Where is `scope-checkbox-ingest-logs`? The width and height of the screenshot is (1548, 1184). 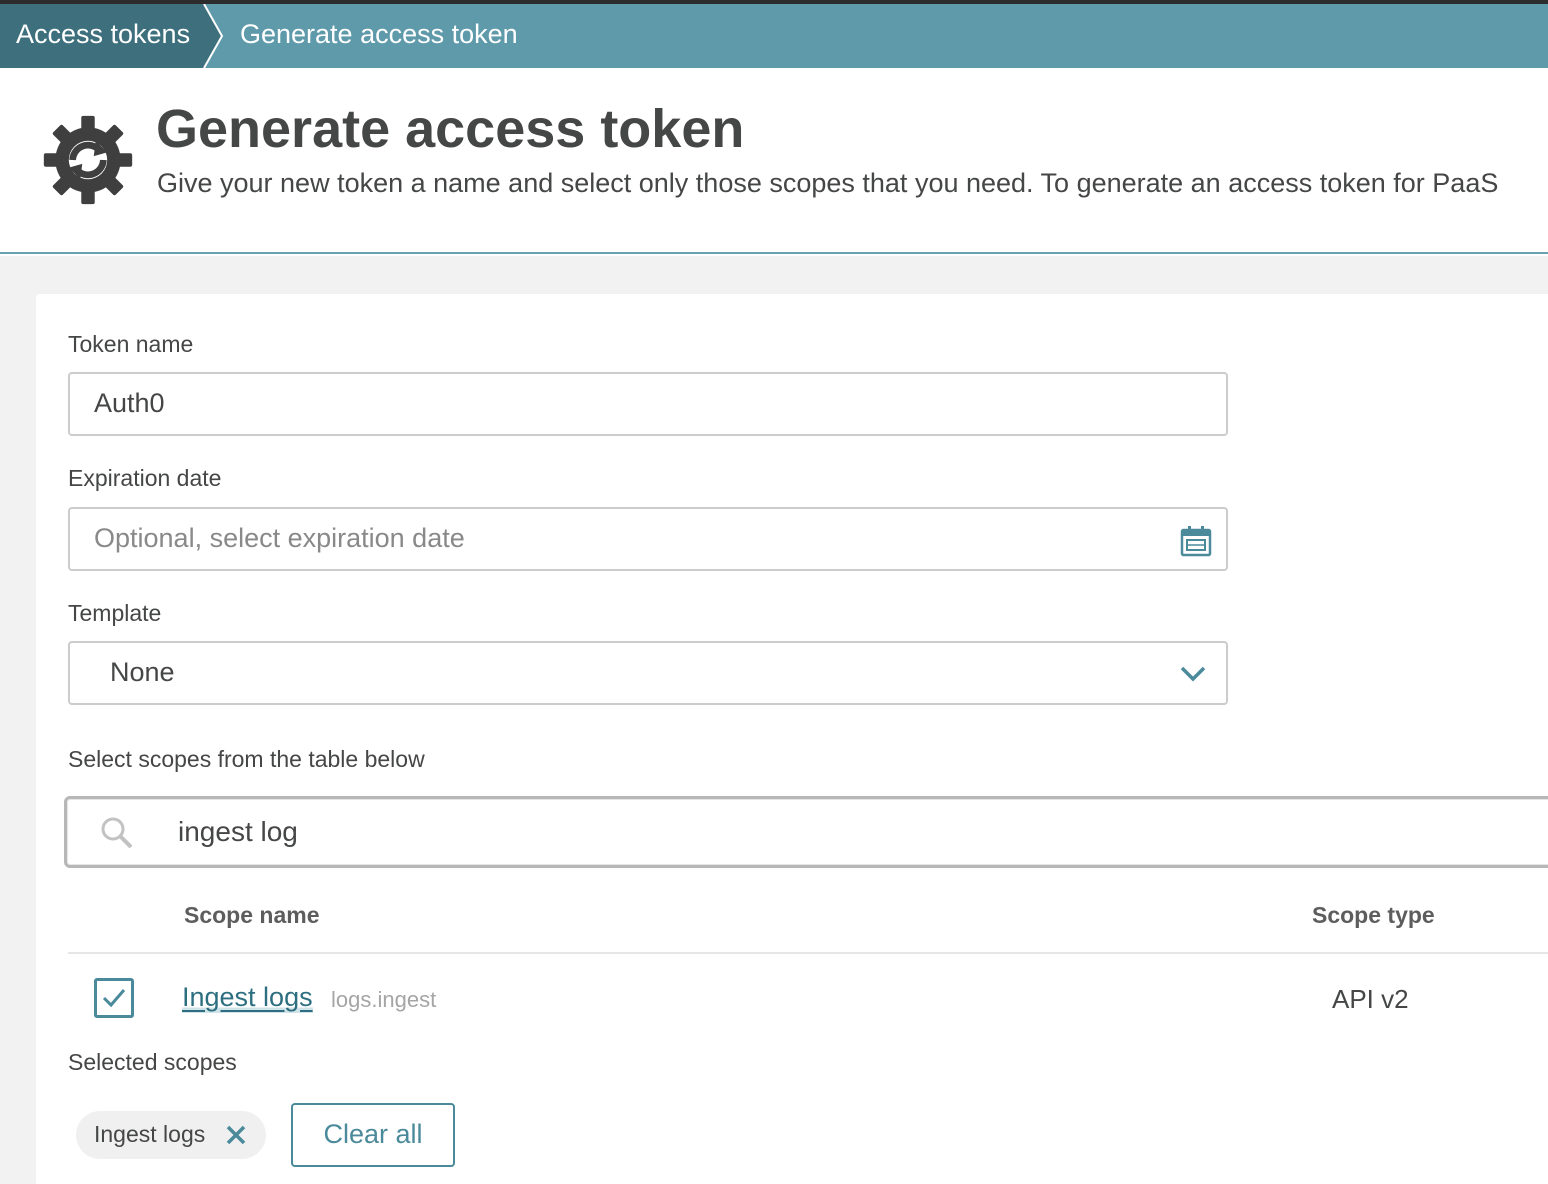 scope-checkbox-ingest-logs is located at coordinates (114, 998).